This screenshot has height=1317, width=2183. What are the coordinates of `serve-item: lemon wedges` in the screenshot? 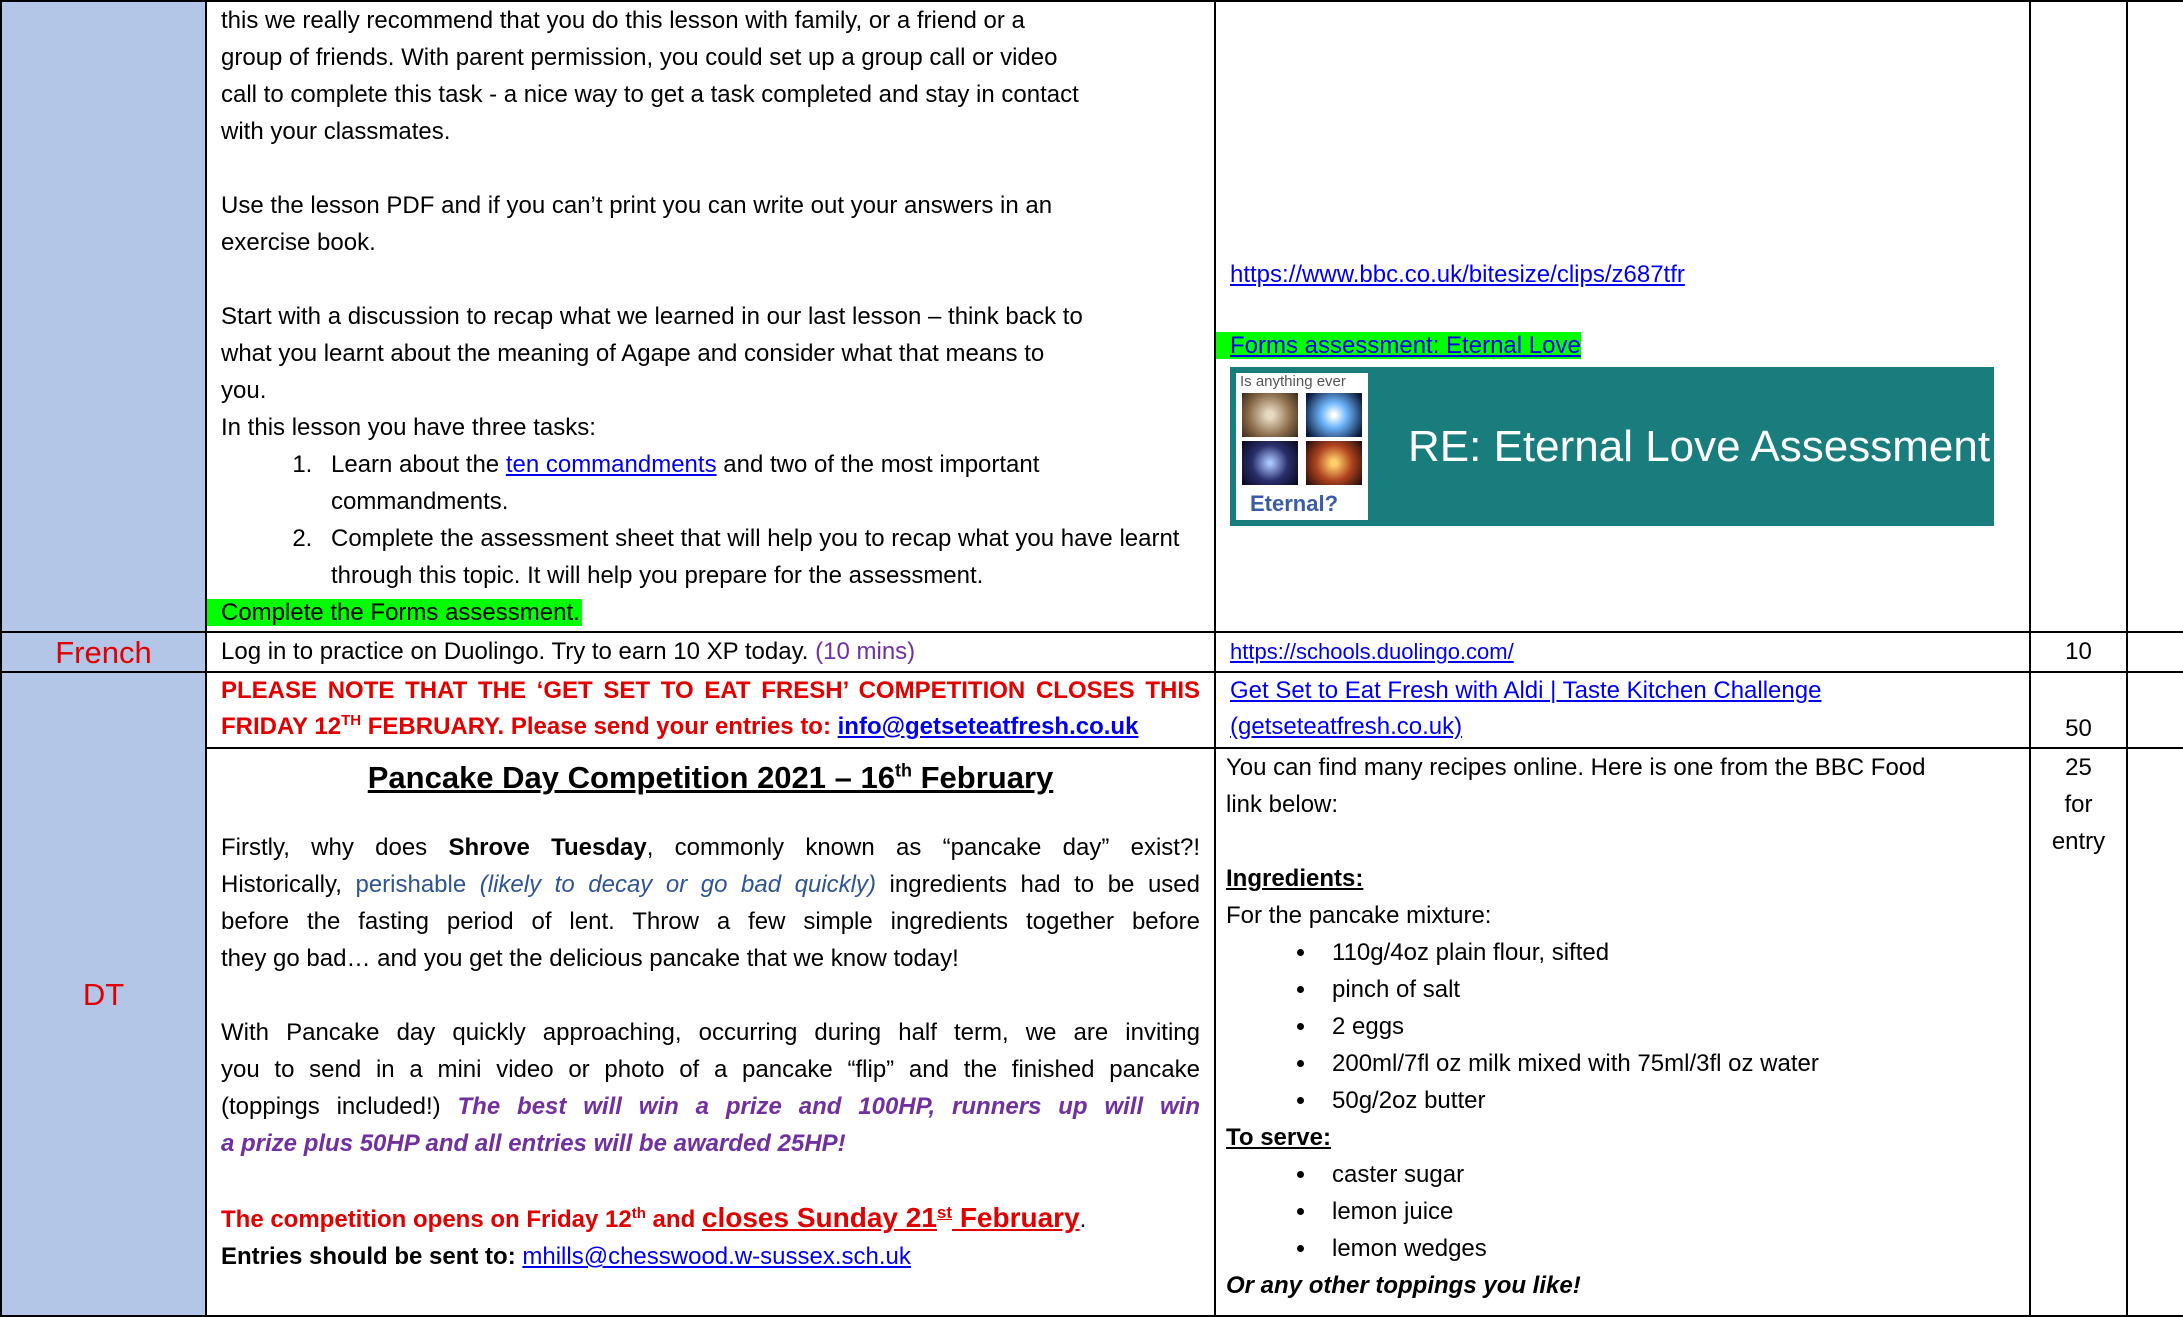 It's located at (1666, 1248).